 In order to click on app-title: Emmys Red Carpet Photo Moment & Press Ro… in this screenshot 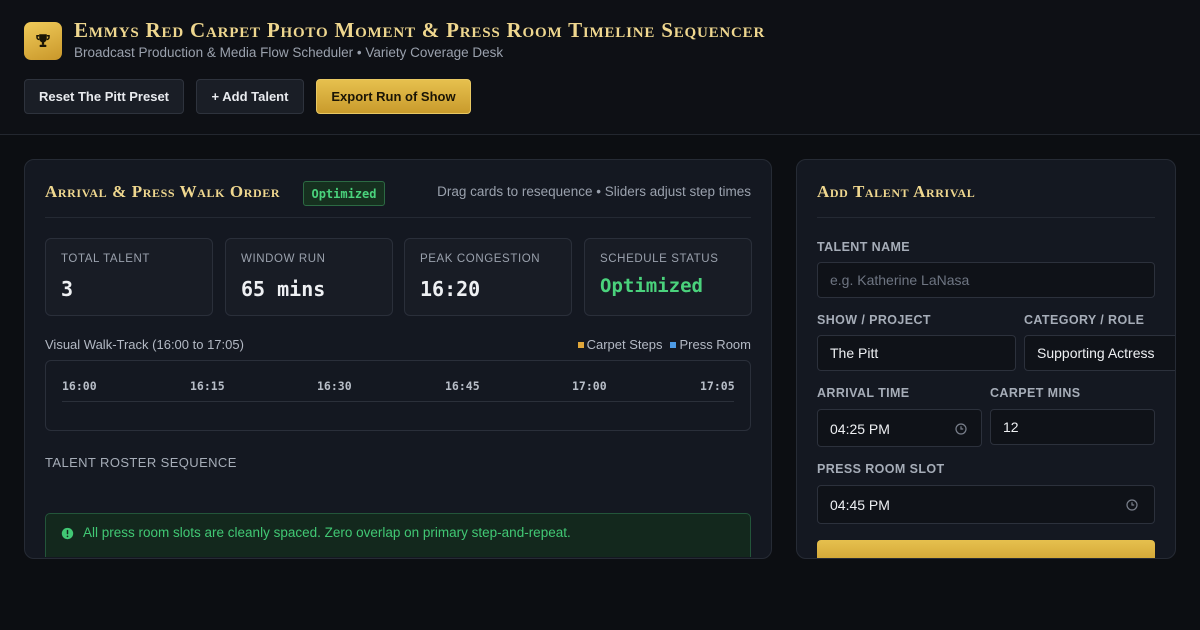, I will do `click(420, 30)`.